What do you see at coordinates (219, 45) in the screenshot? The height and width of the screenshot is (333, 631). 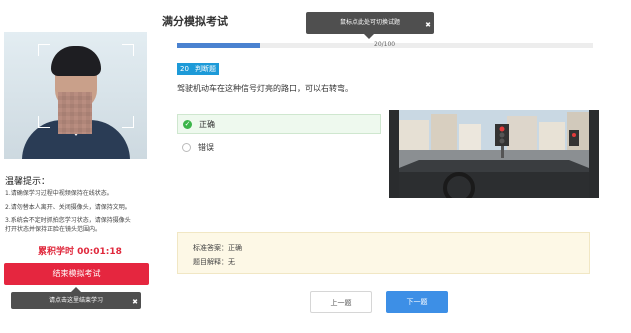 I see `progress-fill` at bounding box center [219, 45].